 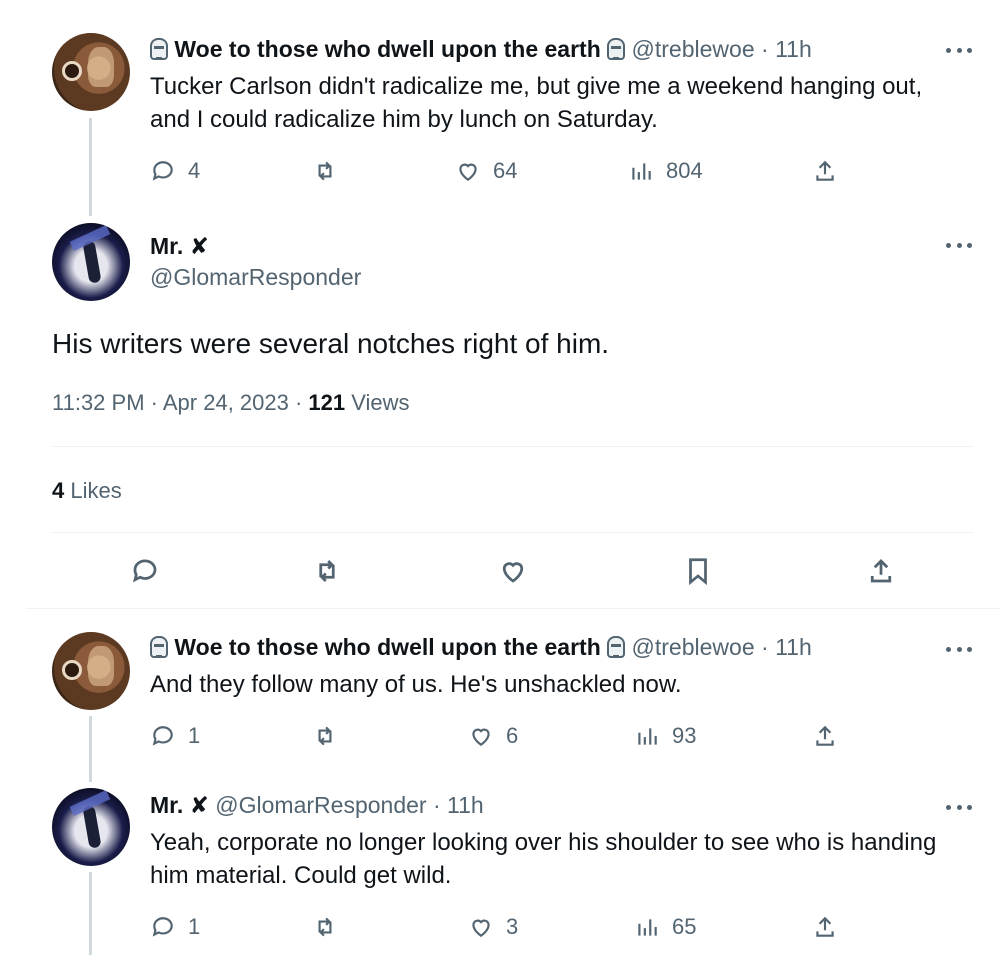 What do you see at coordinates (512, 926) in the screenshot?
I see `like-count: 3` at bounding box center [512, 926].